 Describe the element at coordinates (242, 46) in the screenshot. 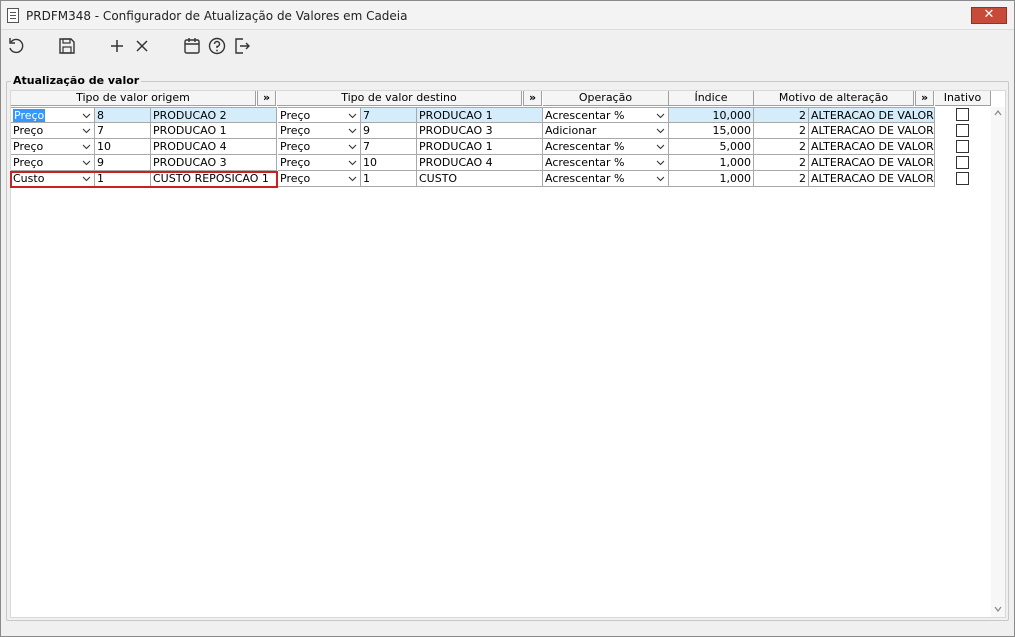

I see `exit-icon` at that location.